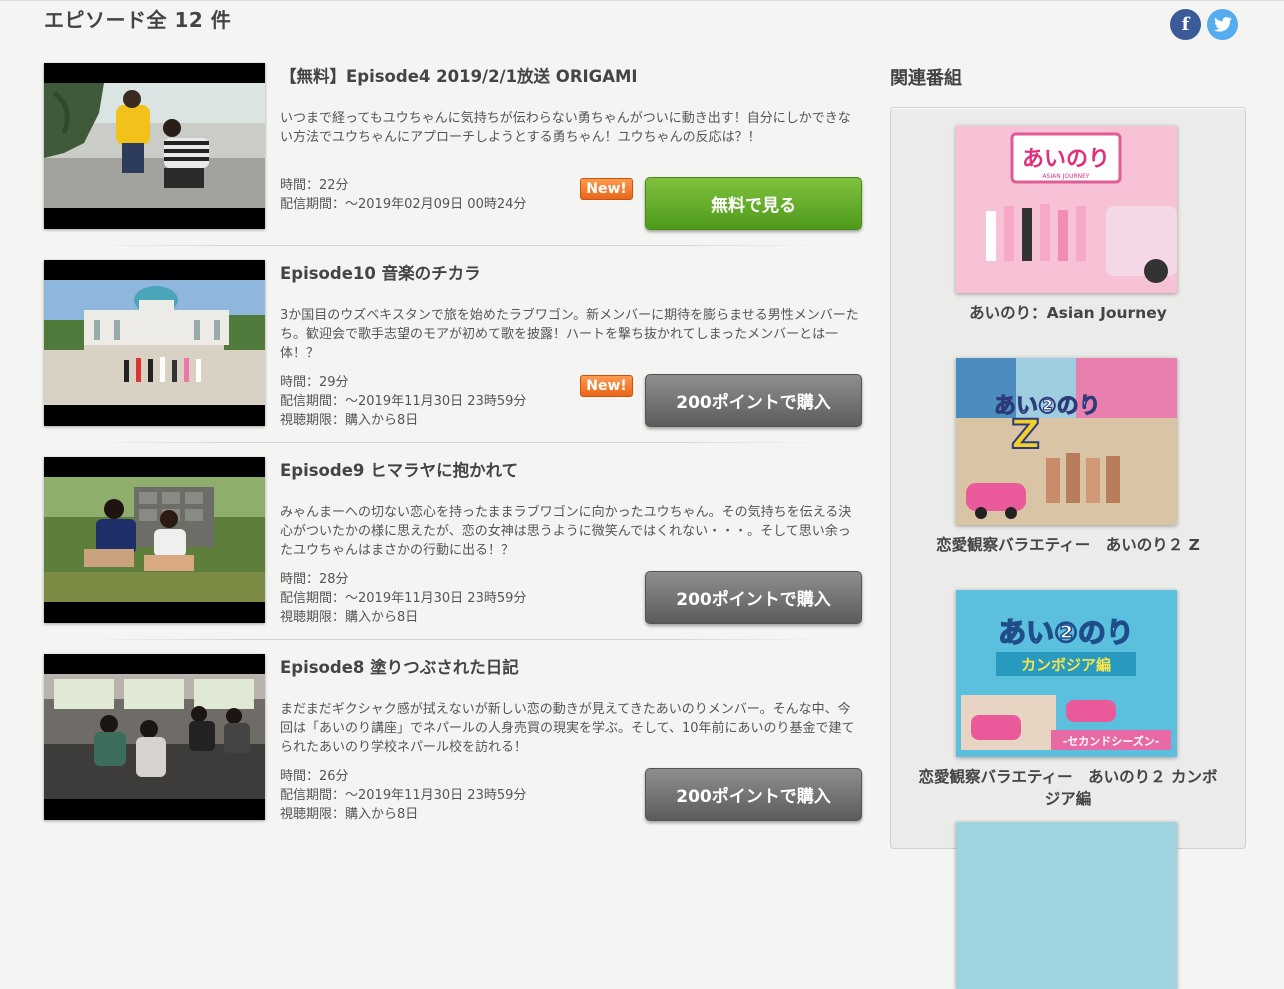 The image size is (1284, 989). Describe the element at coordinates (1068, 545) in the screenshot. I see `related-program-title: 恋愛観察バラエティー あいのり２ Z` at that location.